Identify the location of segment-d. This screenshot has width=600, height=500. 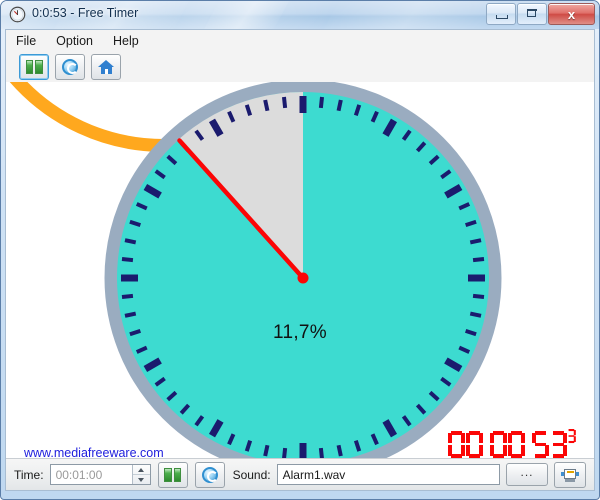
(571, 442).